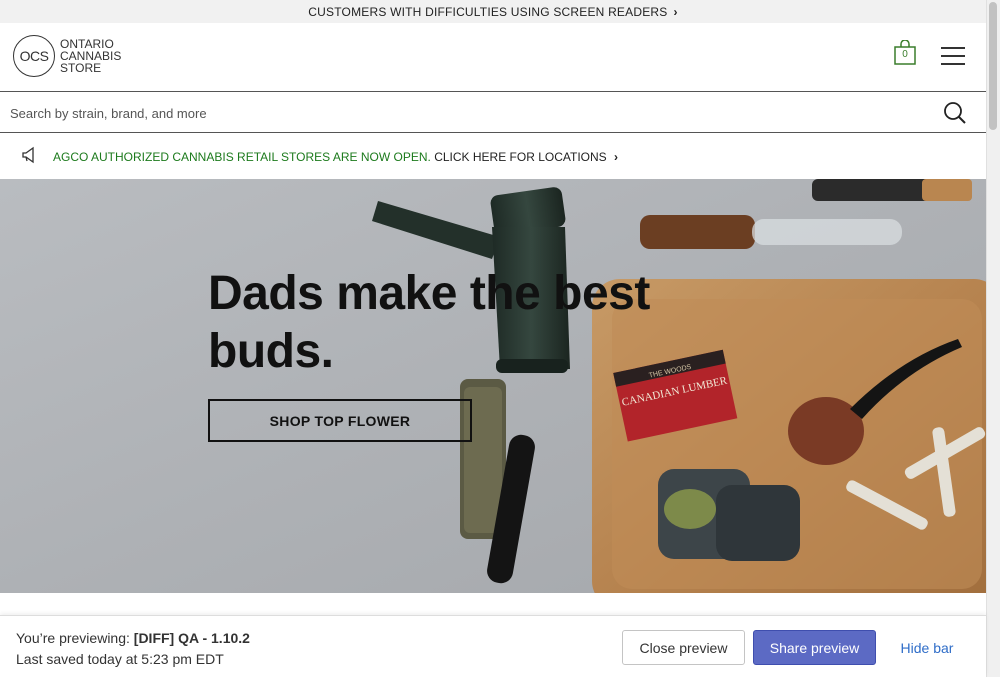  I want to click on cart-count: 0, so click(905, 54).